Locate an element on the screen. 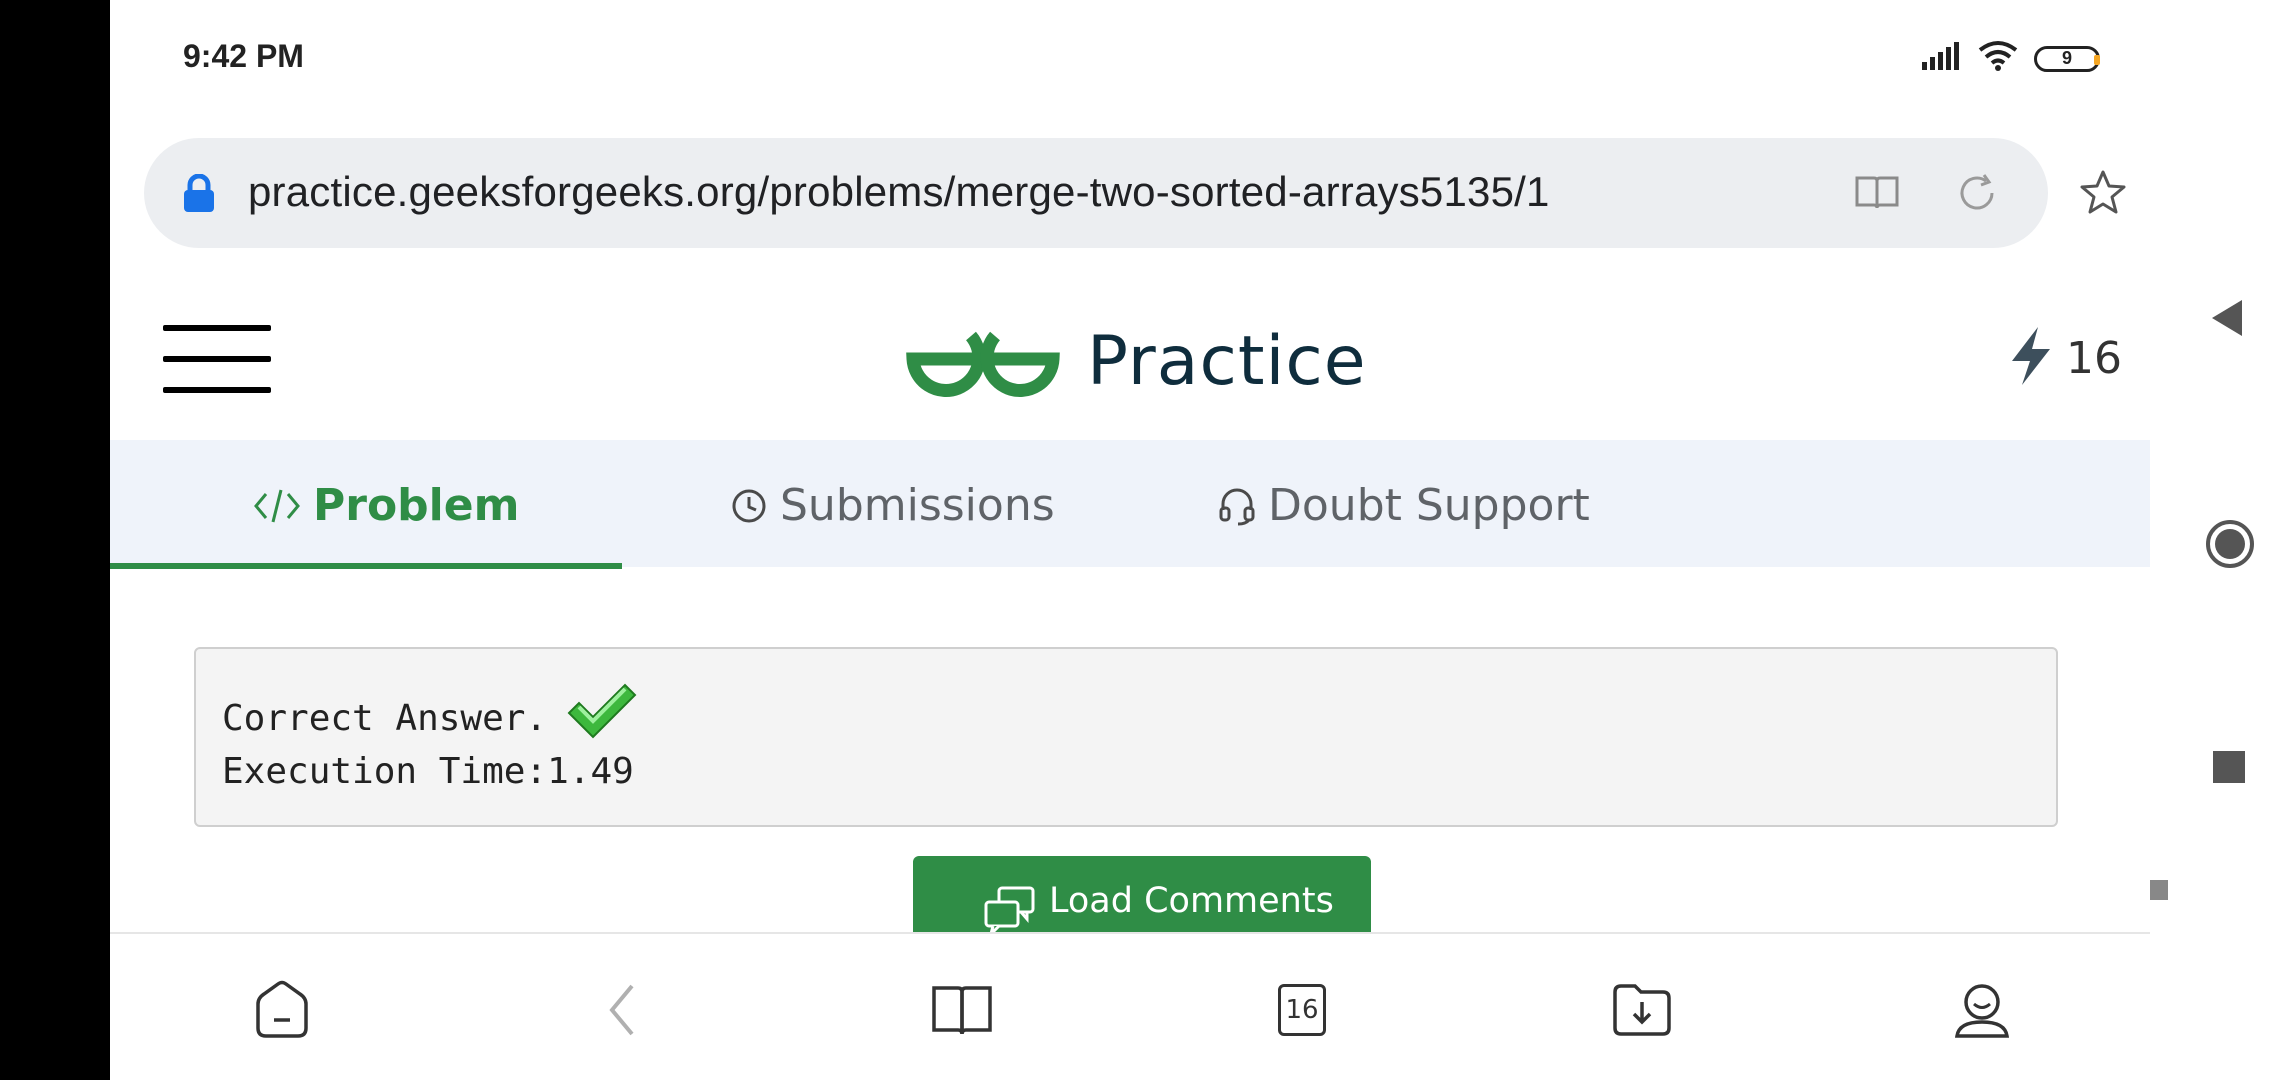  execution-time: Execution Time:1.49 is located at coordinates (428, 771).